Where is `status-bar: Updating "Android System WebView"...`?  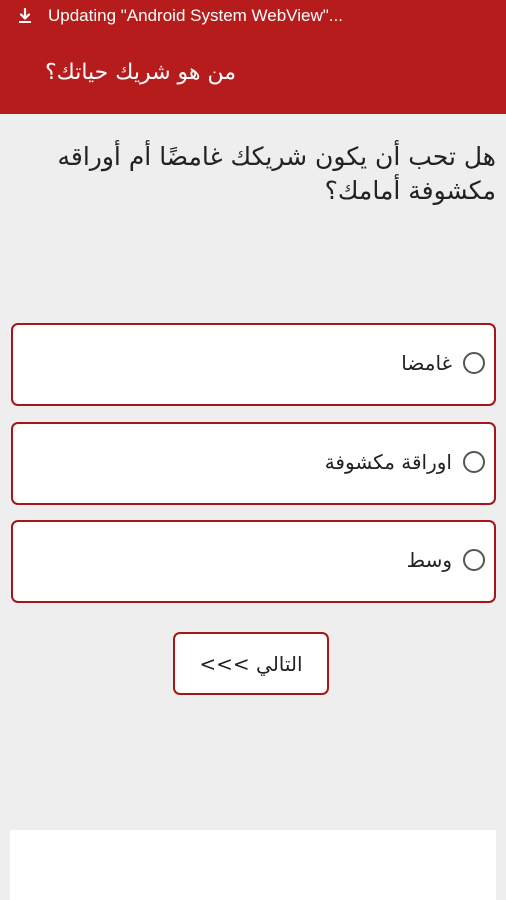
status-bar: Updating "Android System WebView"... is located at coordinates (253, 17).